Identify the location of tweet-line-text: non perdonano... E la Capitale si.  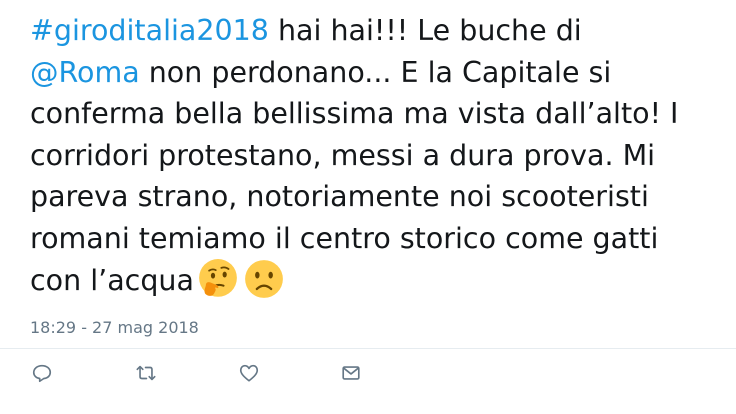
(375, 72).